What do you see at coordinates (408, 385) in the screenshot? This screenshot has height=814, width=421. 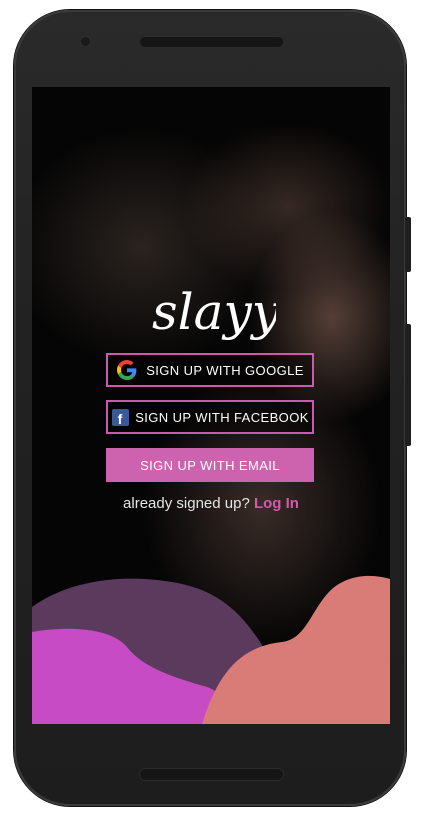 I see `volume-button` at bounding box center [408, 385].